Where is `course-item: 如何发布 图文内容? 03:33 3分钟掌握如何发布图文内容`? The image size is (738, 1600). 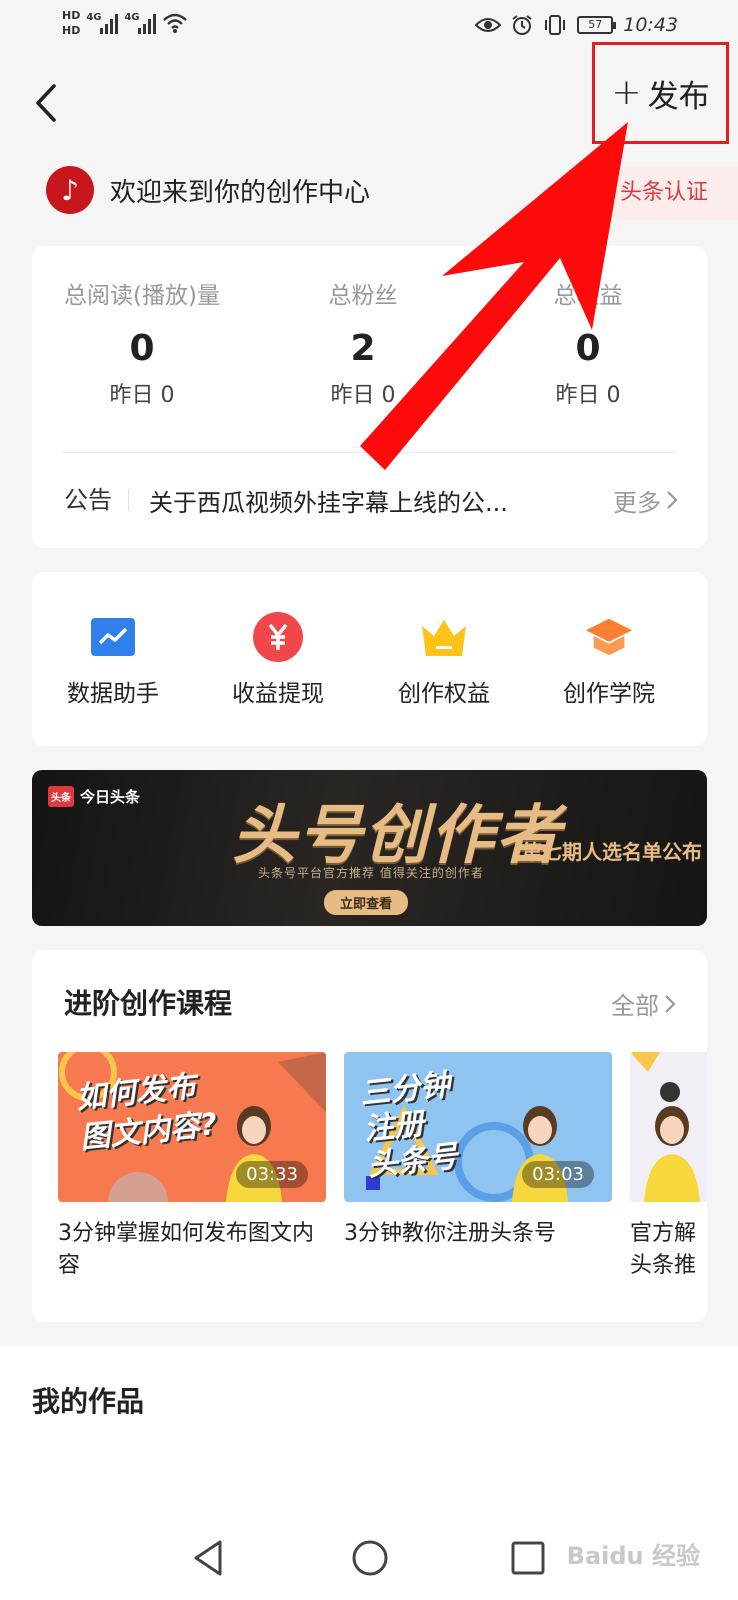 course-item: 如何发布 图文内容? 03:33 3分钟掌握如何发布图文内容 is located at coordinates (192, 1167).